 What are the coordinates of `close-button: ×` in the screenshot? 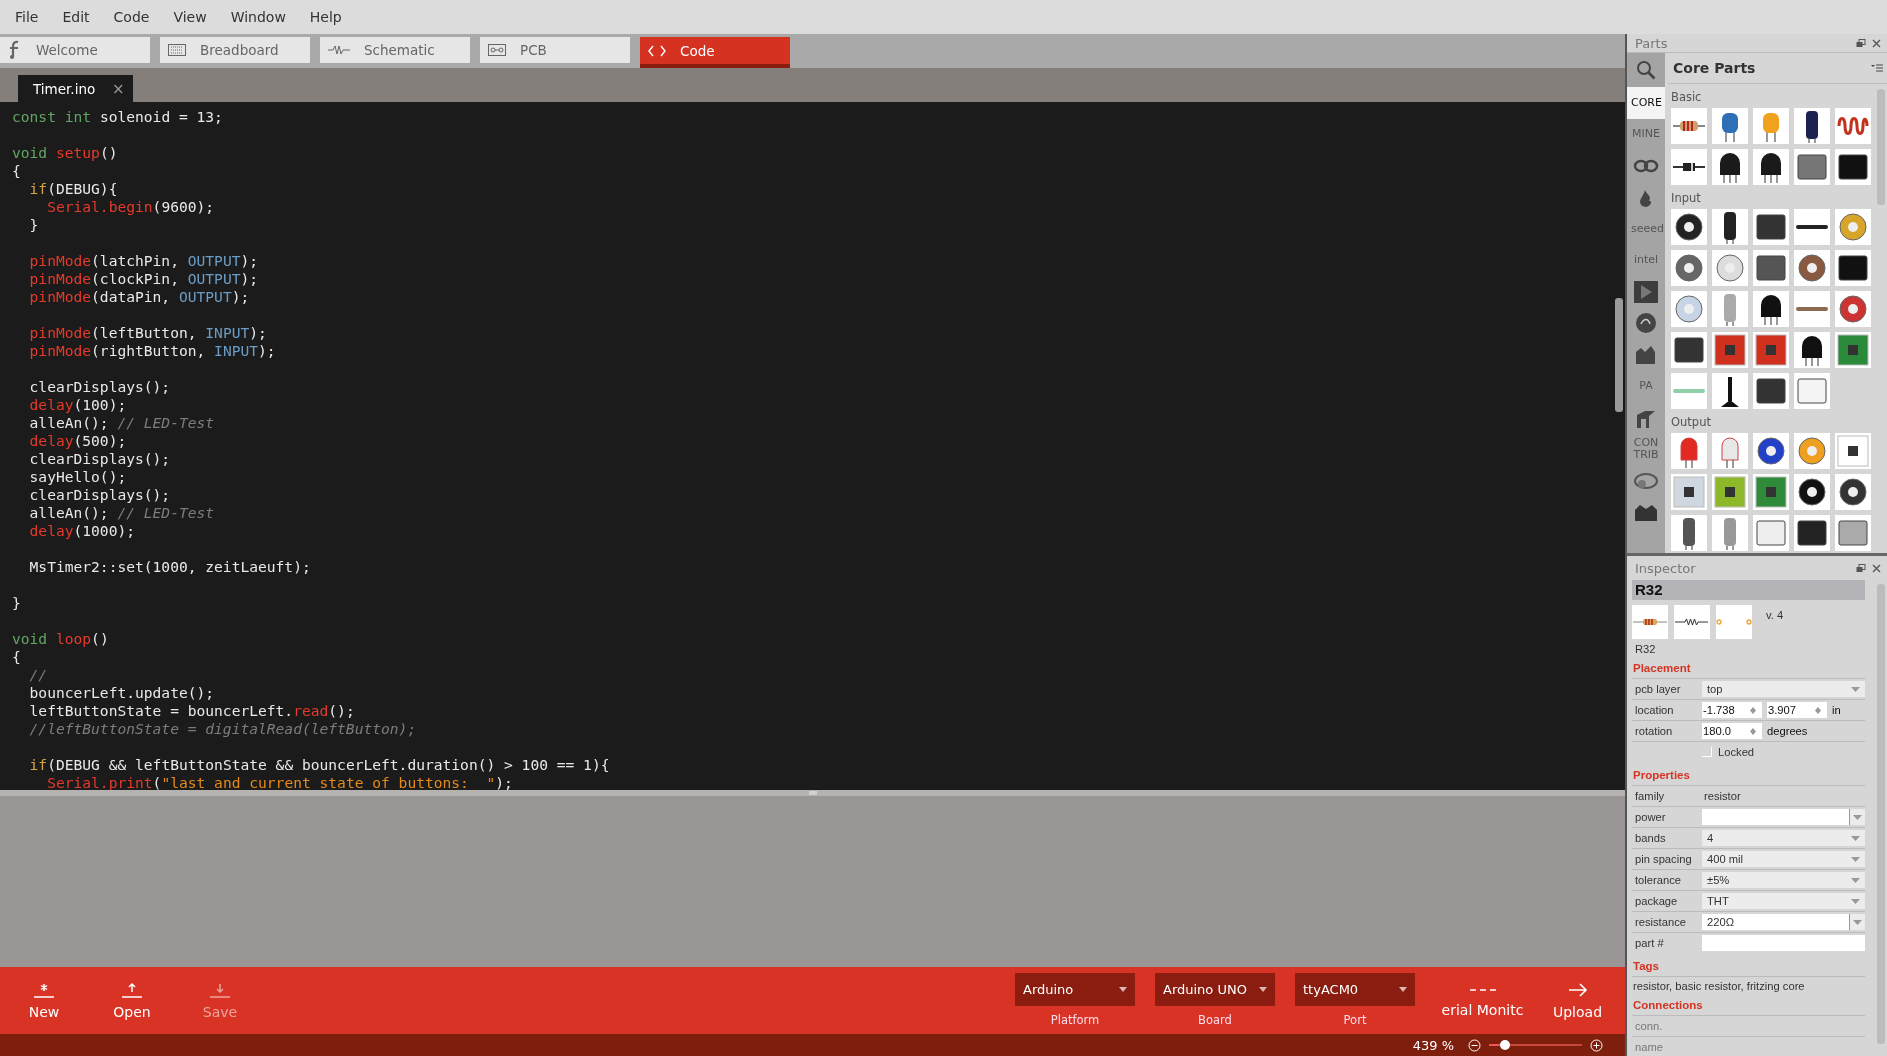 It's located at (118, 89).